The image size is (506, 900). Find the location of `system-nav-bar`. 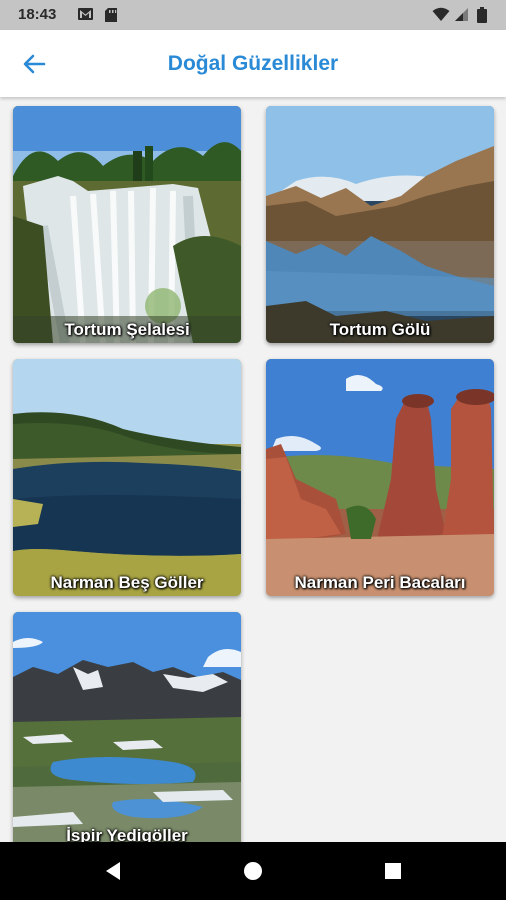

system-nav-bar is located at coordinates (253, 871).